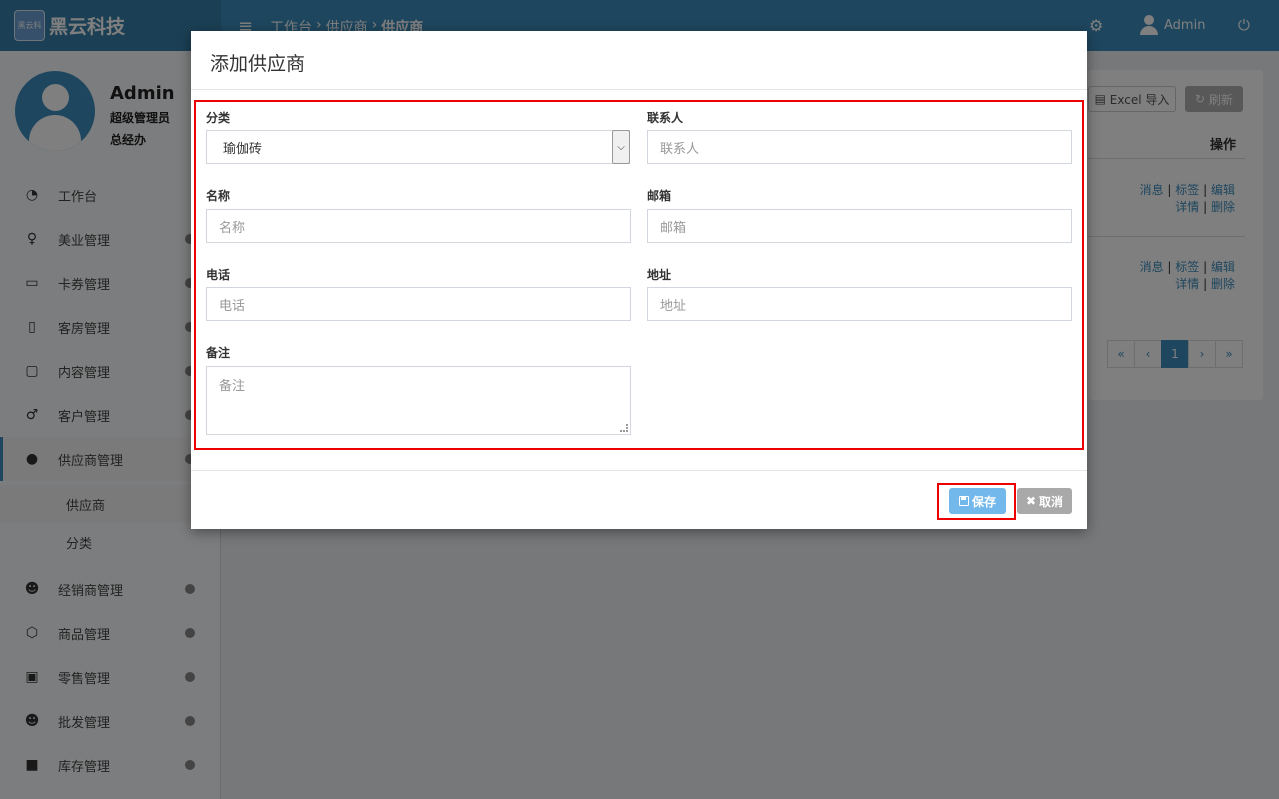 The width and height of the screenshot is (1279, 799). What do you see at coordinates (639, 499) in the screenshot?
I see `modal-footer: 保存 ✖ 取消` at bounding box center [639, 499].